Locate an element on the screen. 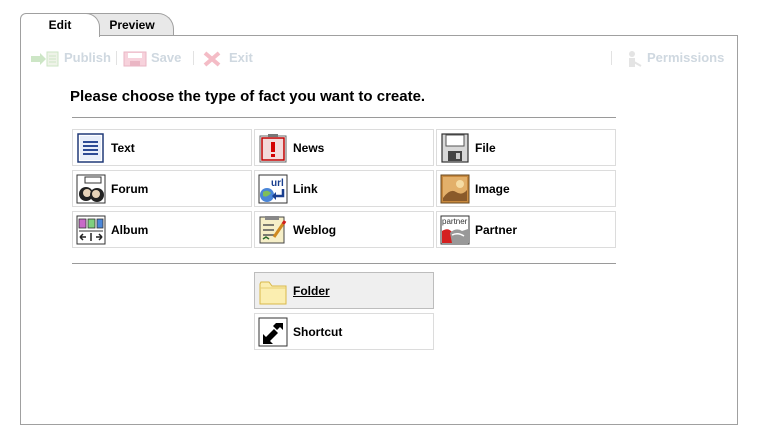 The image size is (776, 425). structure-type-label: Shortcut is located at coordinates (318, 332).